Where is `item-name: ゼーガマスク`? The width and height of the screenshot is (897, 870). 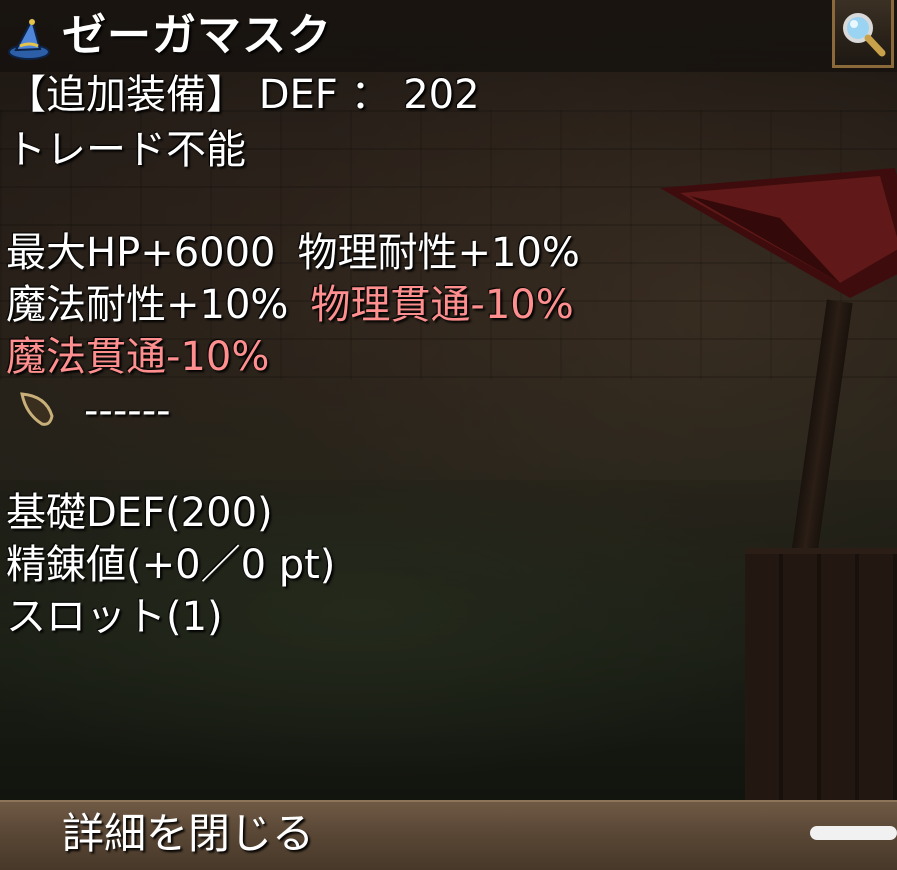 item-name: ゼーガマスク is located at coordinates (197, 35).